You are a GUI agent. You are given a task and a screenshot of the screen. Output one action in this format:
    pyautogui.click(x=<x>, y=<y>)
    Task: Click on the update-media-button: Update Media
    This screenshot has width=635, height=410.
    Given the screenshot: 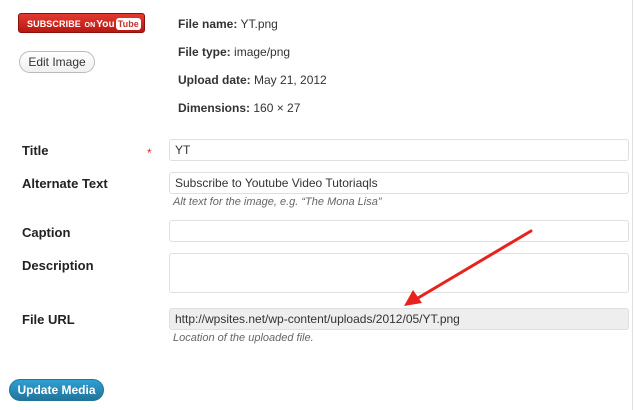 What is the action you would take?
    pyautogui.click(x=56, y=390)
    